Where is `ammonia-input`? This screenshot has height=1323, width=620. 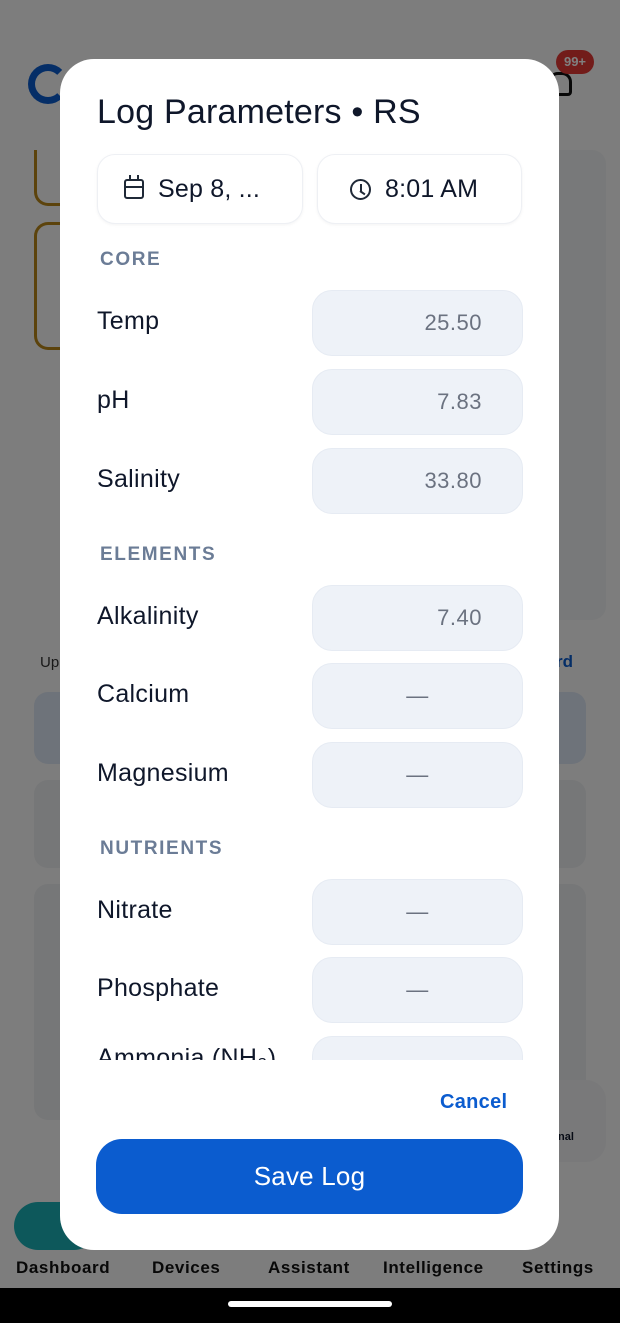 ammonia-input is located at coordinates (417, 1048).